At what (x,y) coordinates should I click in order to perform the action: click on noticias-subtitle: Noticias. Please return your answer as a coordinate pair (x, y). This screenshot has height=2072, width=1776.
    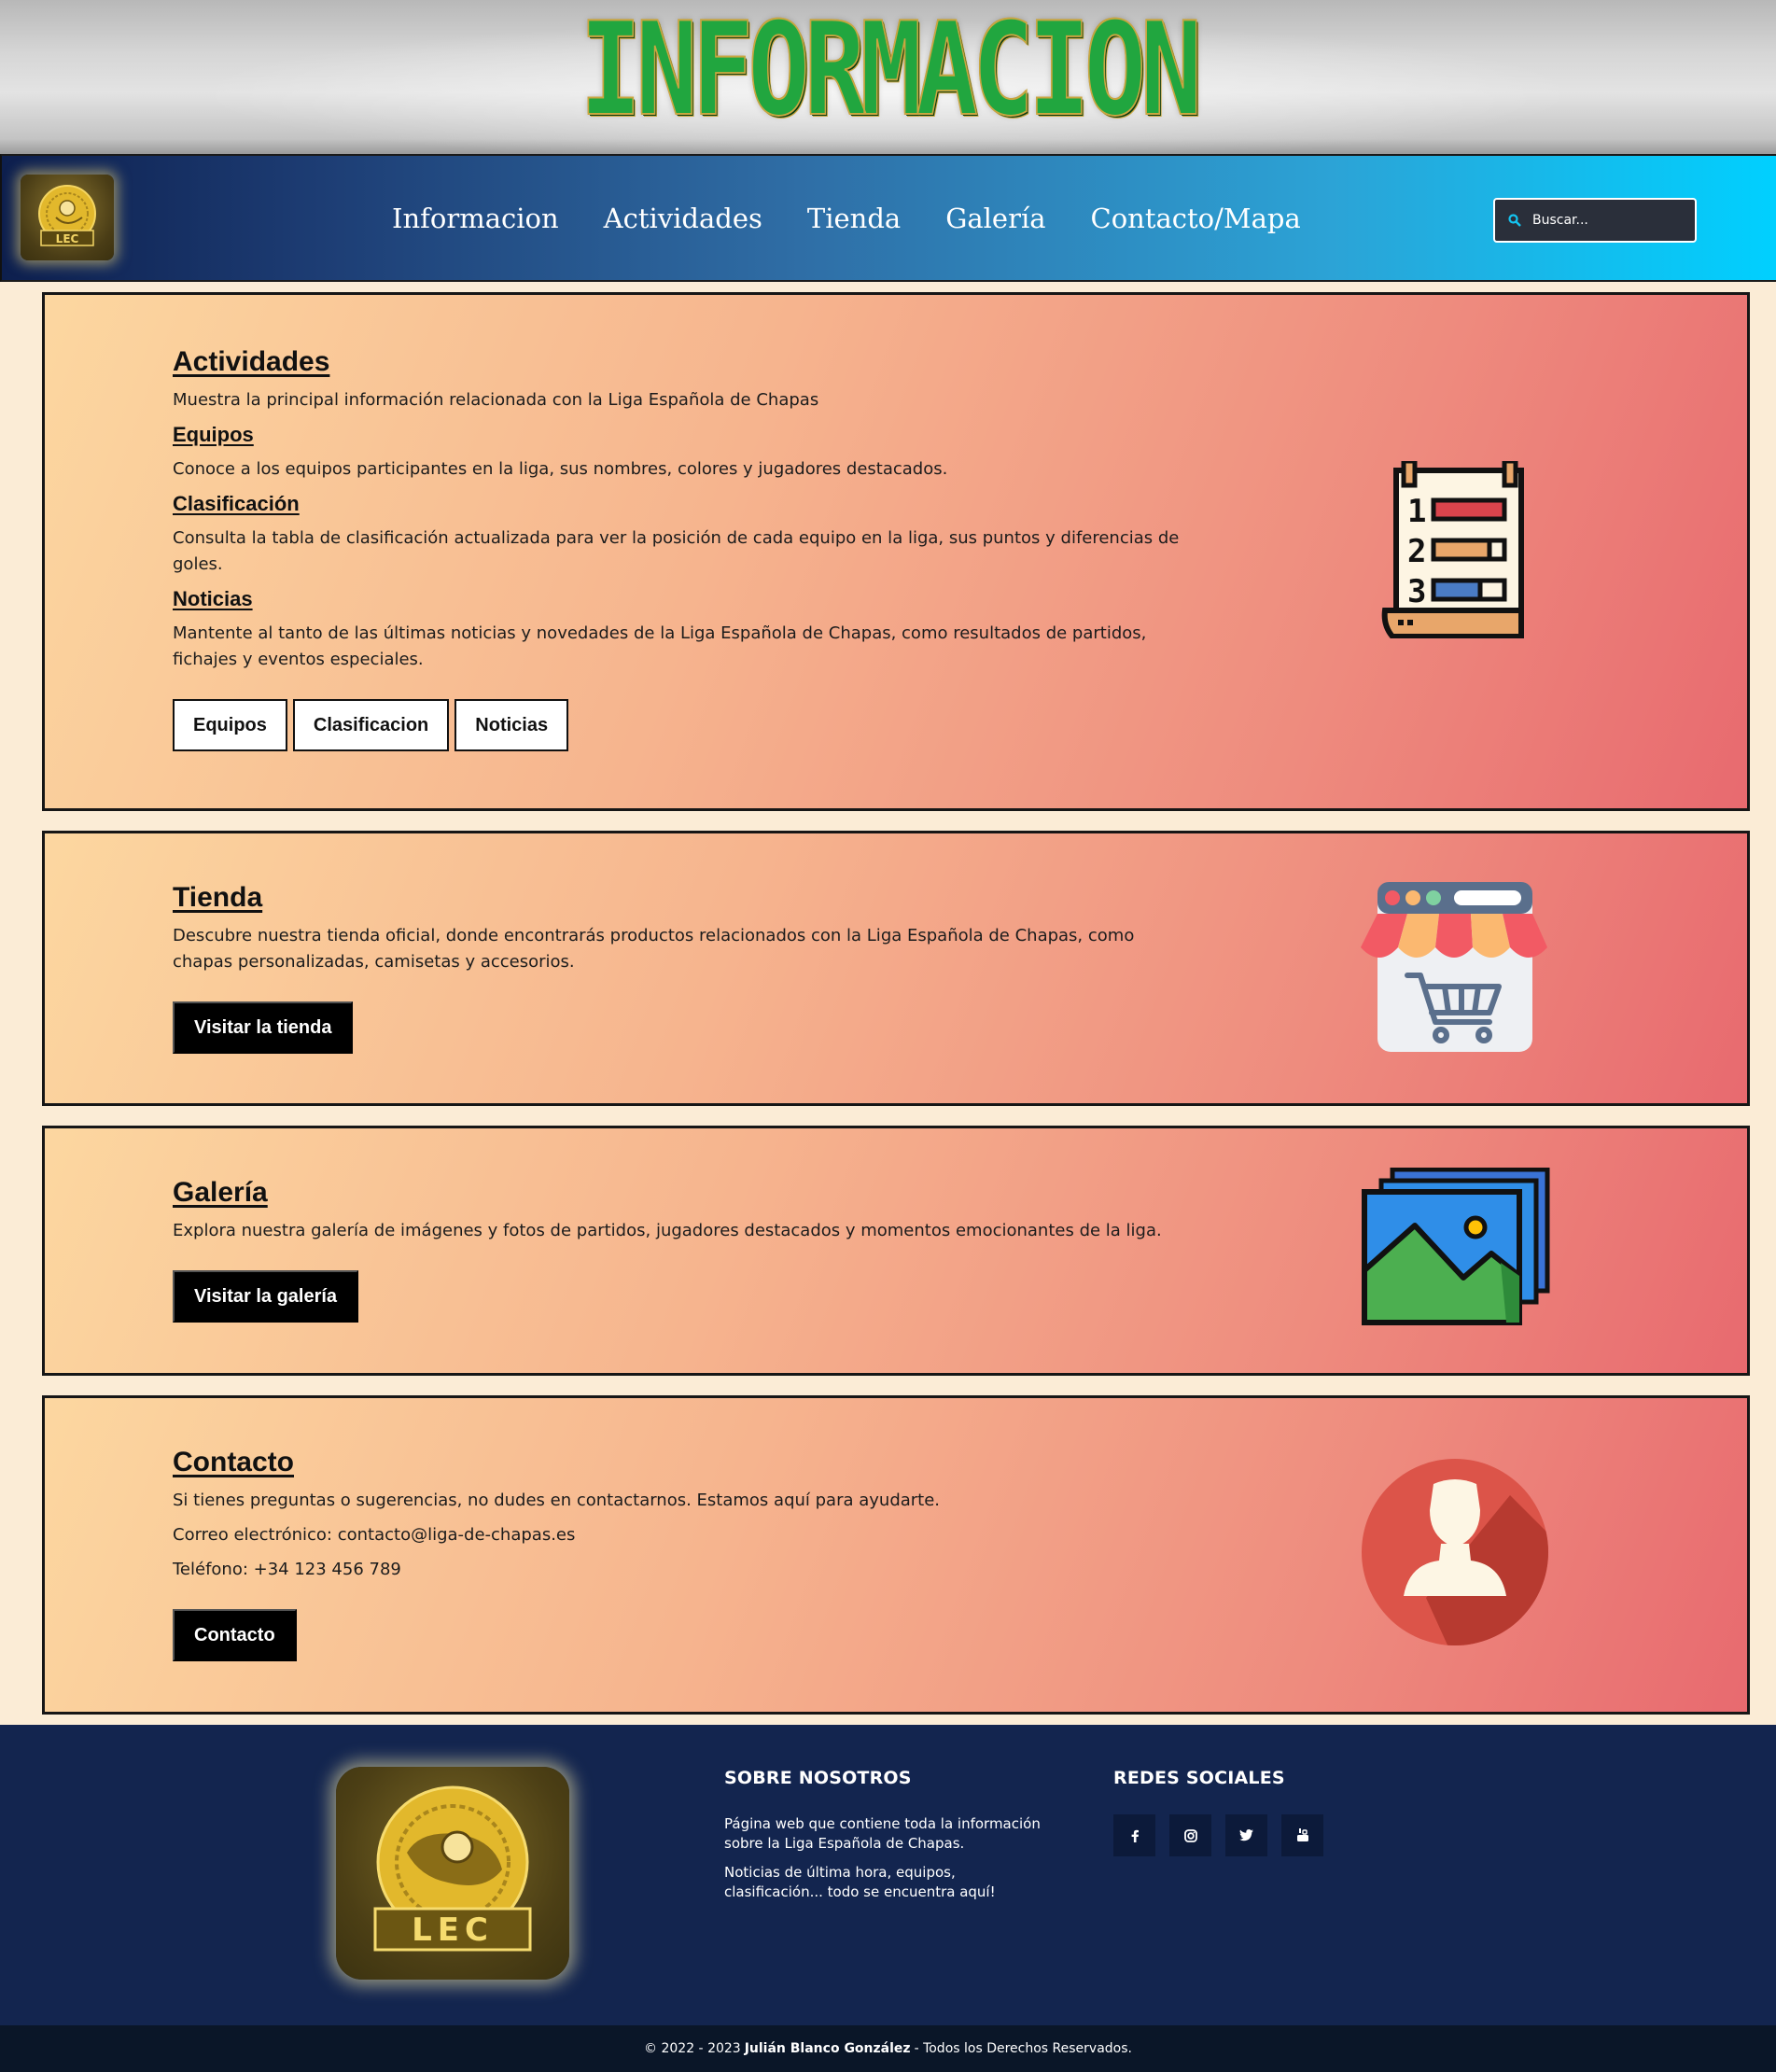
    Looking at the image, I should click on (213, 598).